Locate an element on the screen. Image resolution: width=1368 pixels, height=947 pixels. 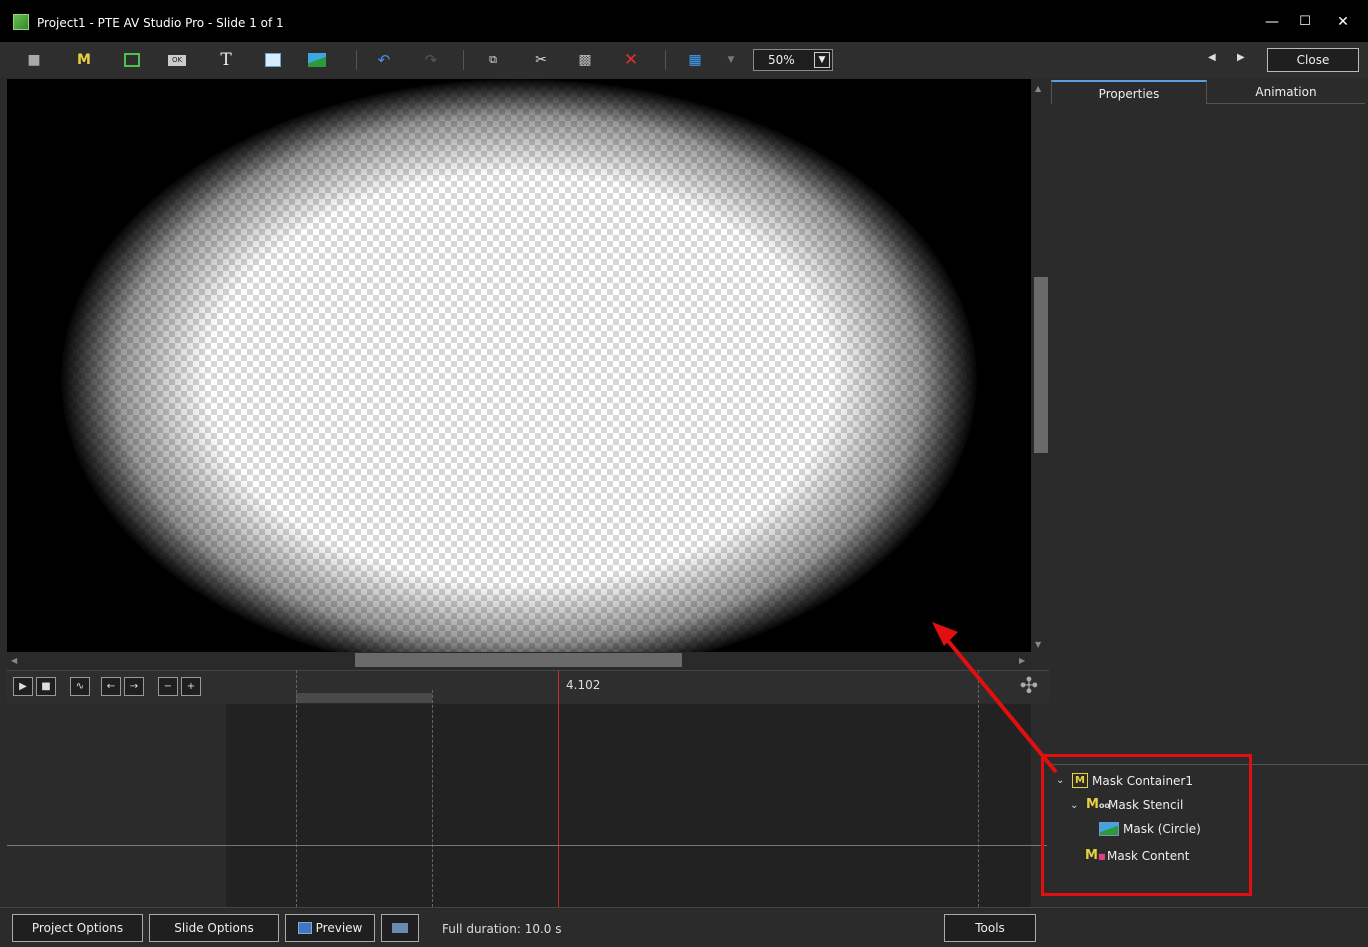
preview-button: Preview is located at coordinates (330, 928).